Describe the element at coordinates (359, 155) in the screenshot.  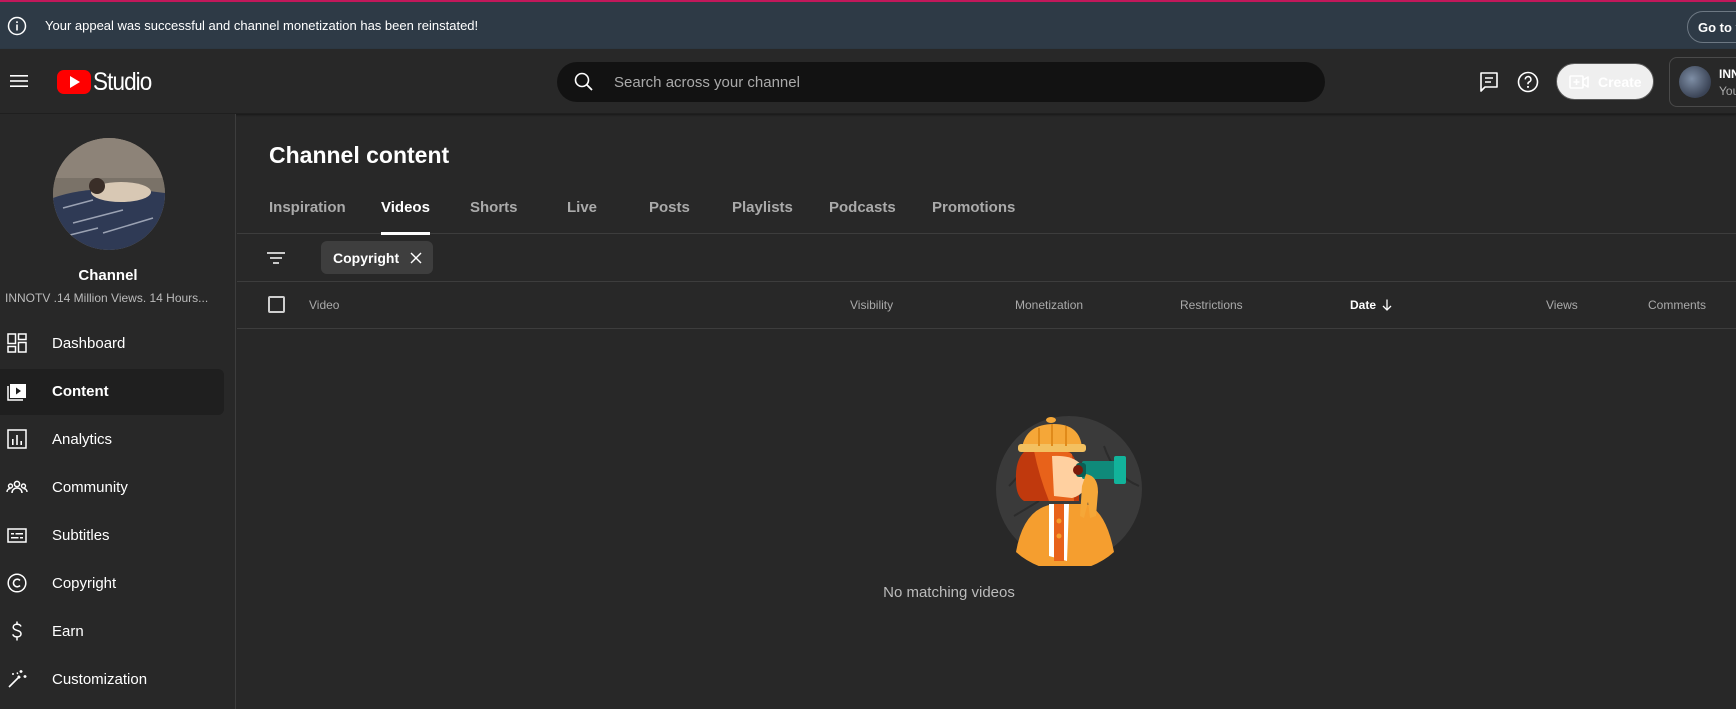
I see `page-title: Channel content` at that location.